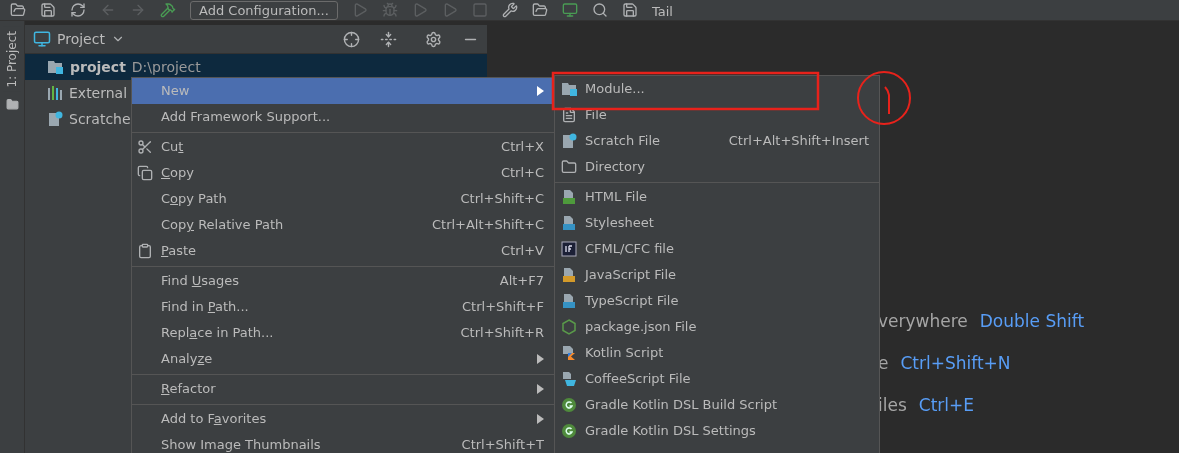 This screenshot has height=453, width=1179. What do you see at coordinates (892, 405) in the screenshot?
I see `hint-text: iles` at bounding box center [892, 405].